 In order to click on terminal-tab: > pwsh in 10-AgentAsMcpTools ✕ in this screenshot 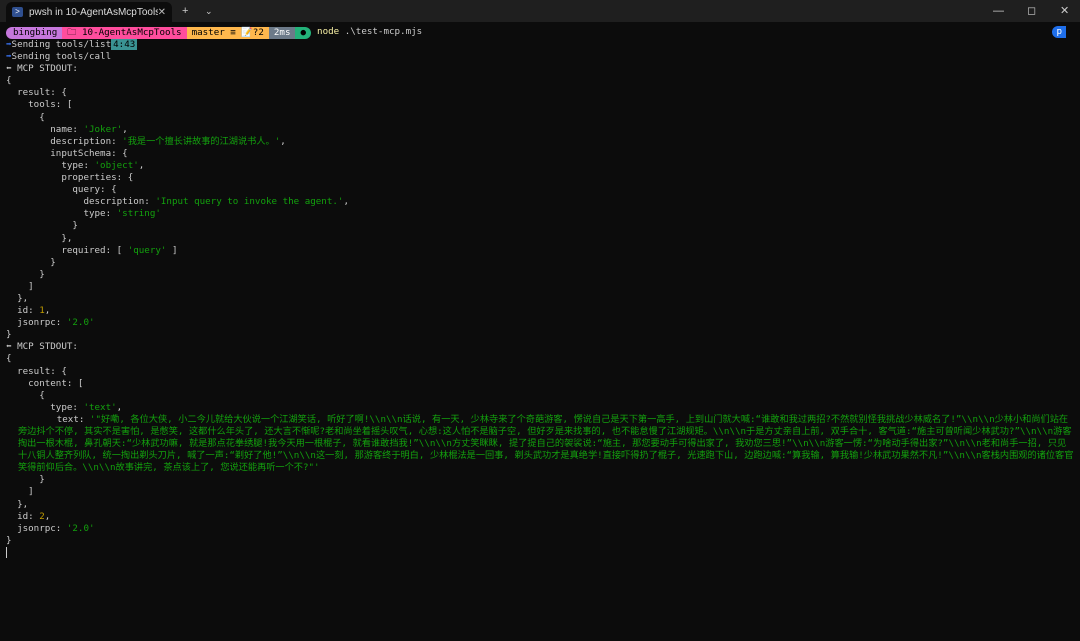, I will do `click(89, 12)`.